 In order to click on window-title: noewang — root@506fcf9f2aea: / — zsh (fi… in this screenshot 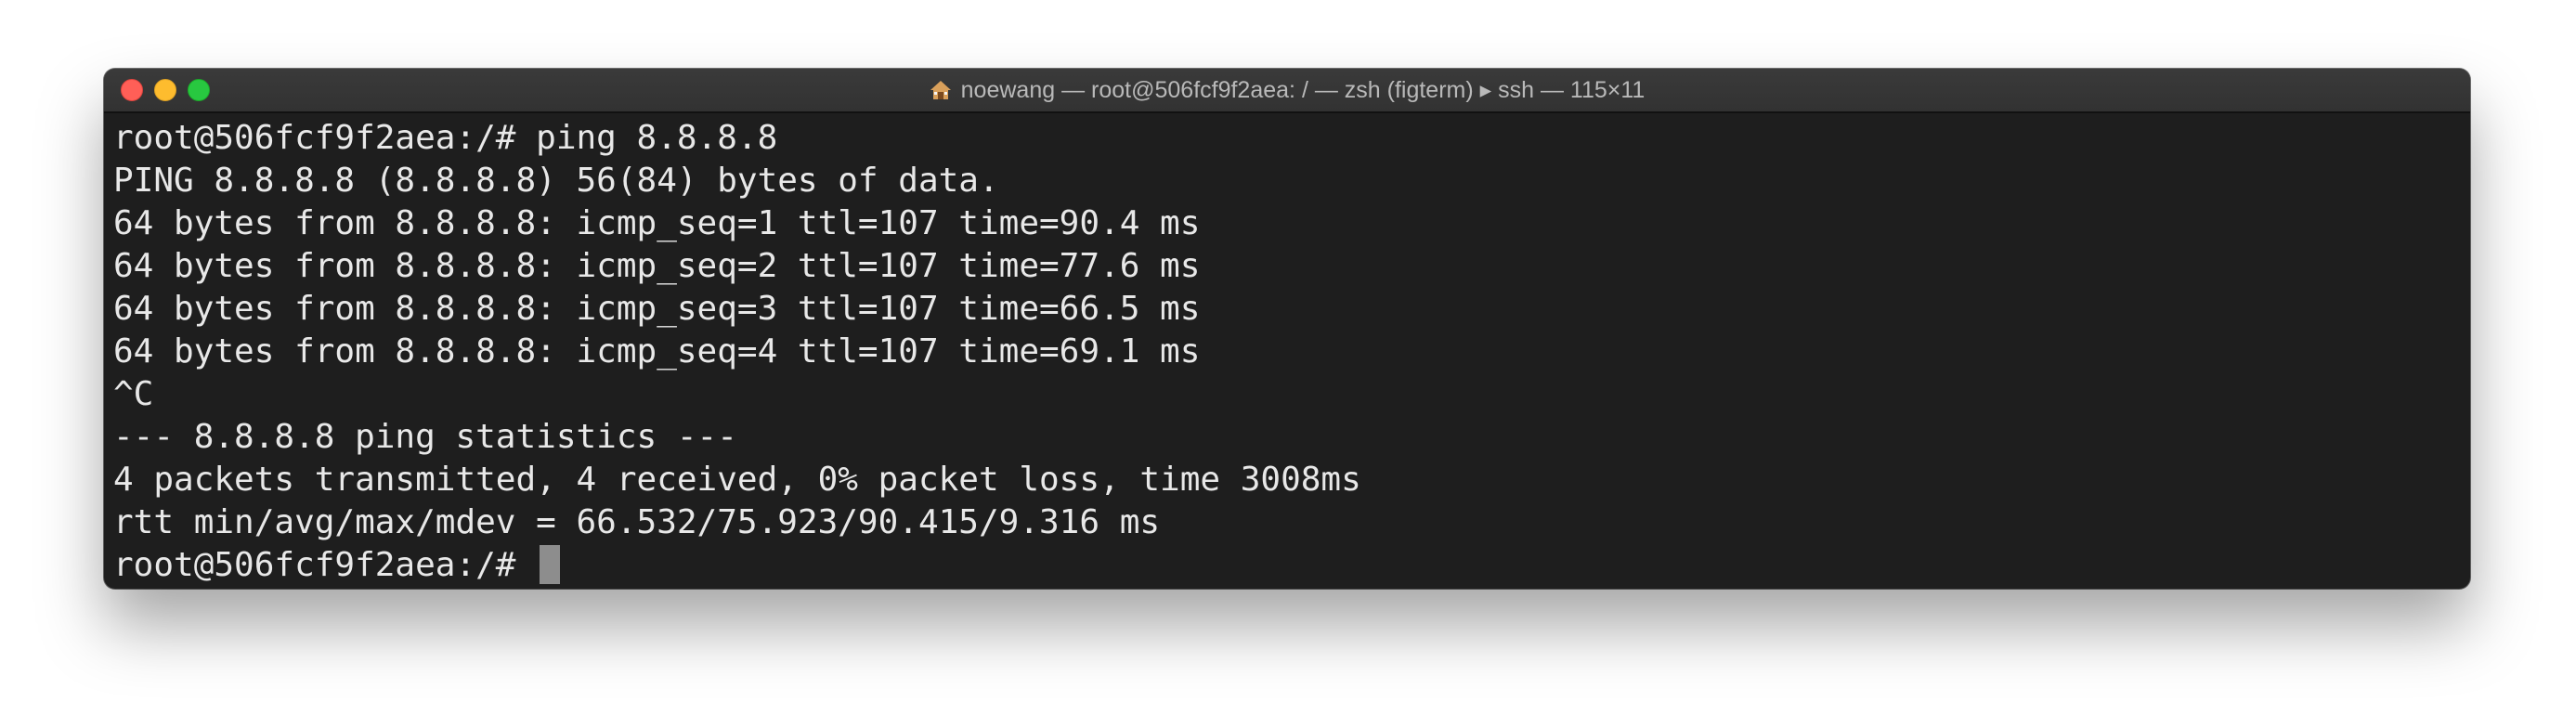, I will do `click(1287, 90)`.